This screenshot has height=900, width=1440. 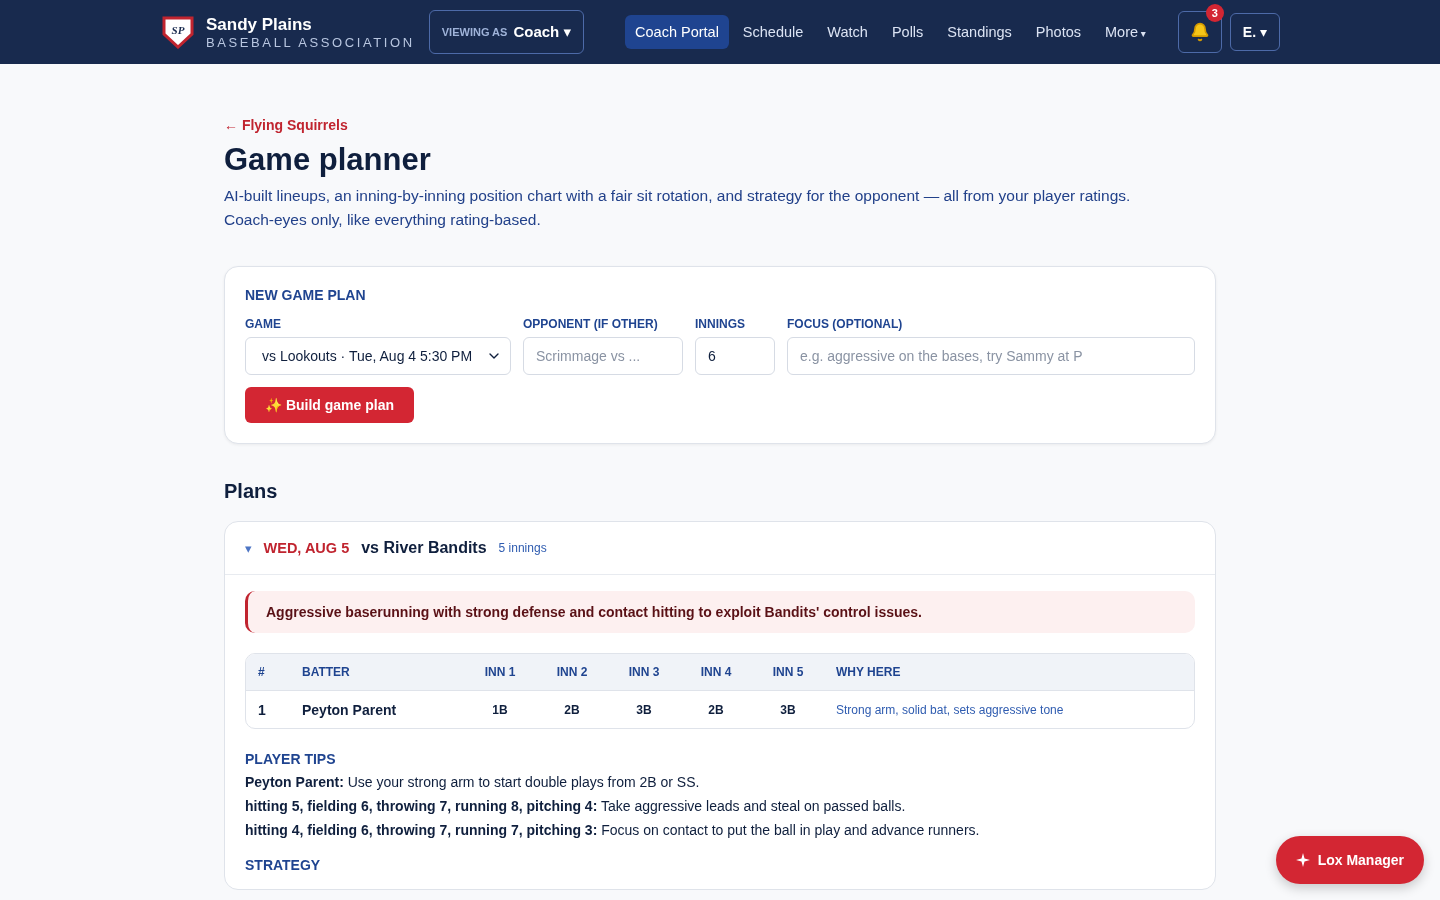 I want to click on org-subtitle: BASEBALL ASSOCIATION, so click(x=310, y=42).